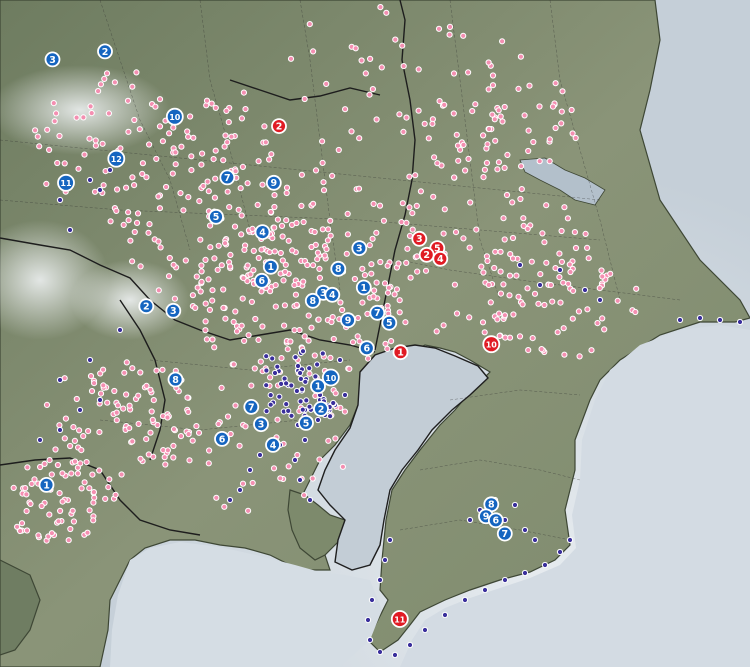  What do you see at coordinates (66, 182) in the screenshot?
I see `blue-badge-11: 11` at bounding box center [66, 182].